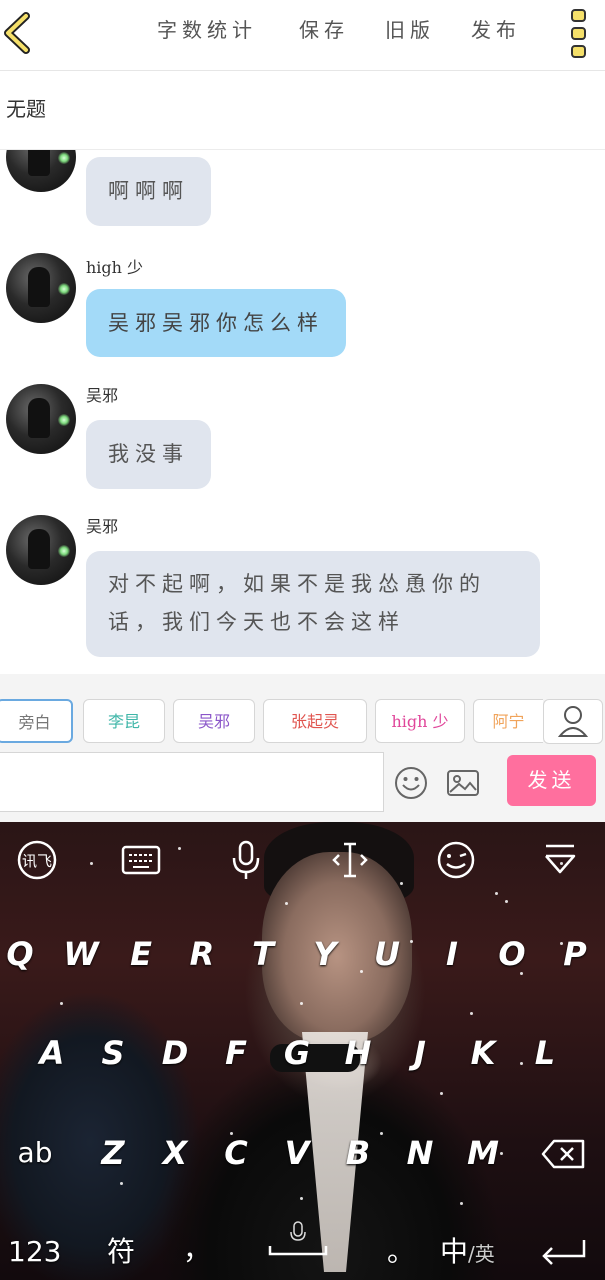 Image resolution: width=605 pixels, height=1280 pixels. What do you see at coordinates (141, 860) in the screenshot?
I see `keyboard-icon` at bounding box center [141, 860].